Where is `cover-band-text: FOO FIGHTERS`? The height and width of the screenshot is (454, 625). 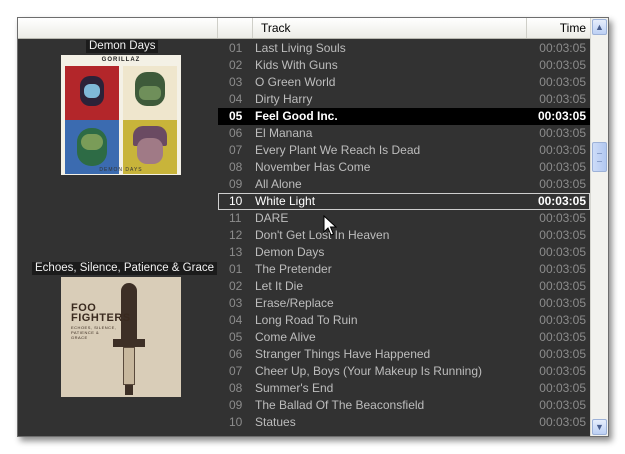
cover-band-text: FOO FIGHTERS is located at coordinates (101, 313).